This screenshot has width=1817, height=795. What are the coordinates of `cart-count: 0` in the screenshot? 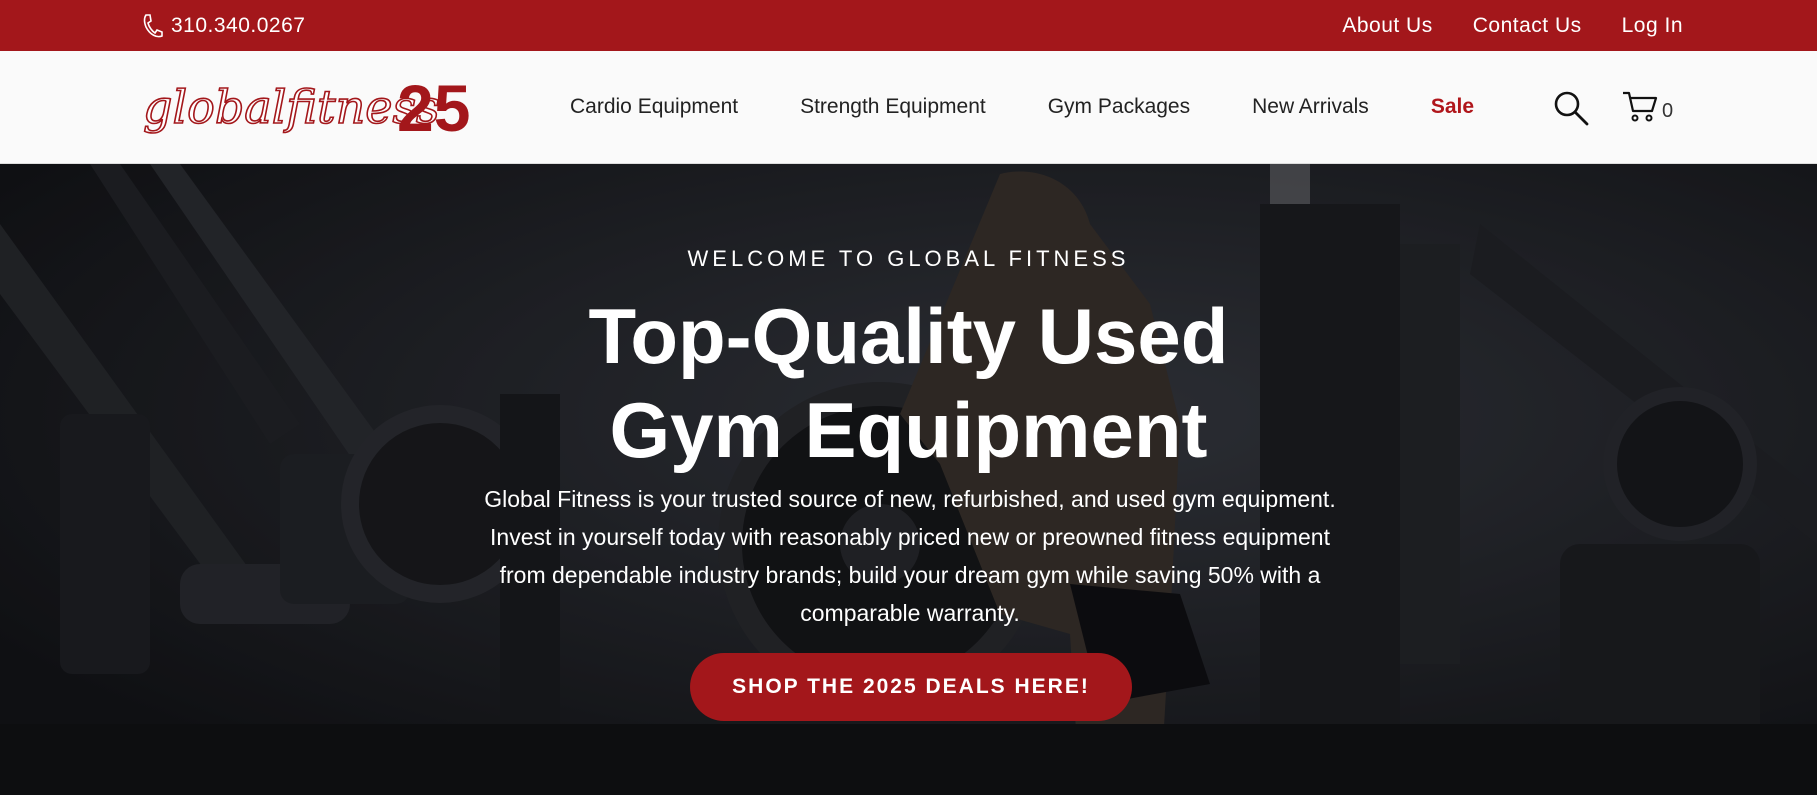 It's located at (1668, 111).